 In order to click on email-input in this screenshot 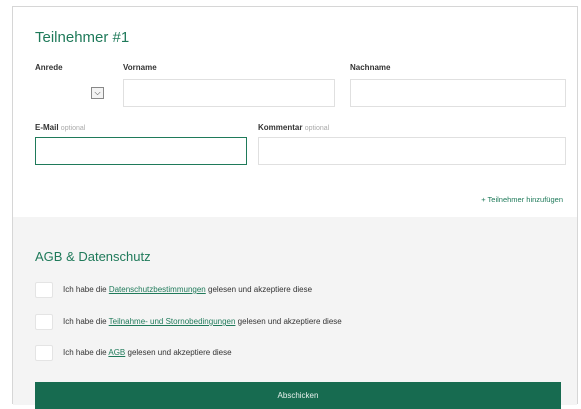, I will do `click(141, 151)`.